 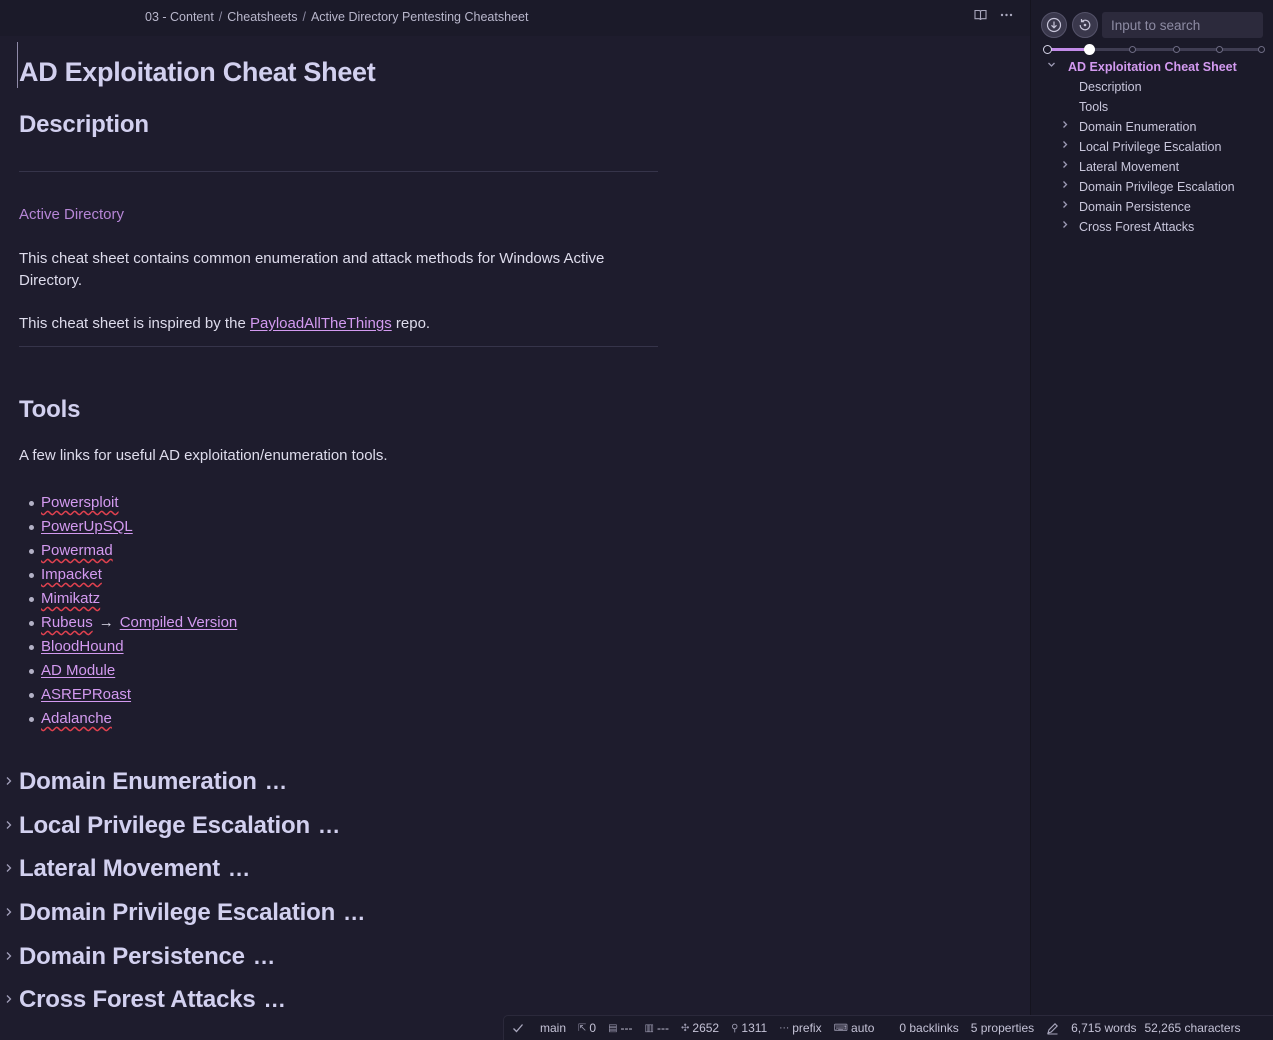 What do you see at coordinates (1152, 167) in the screenshot?
I see `outline-item: Lateral Movement` at bounding box center [1152, 167].